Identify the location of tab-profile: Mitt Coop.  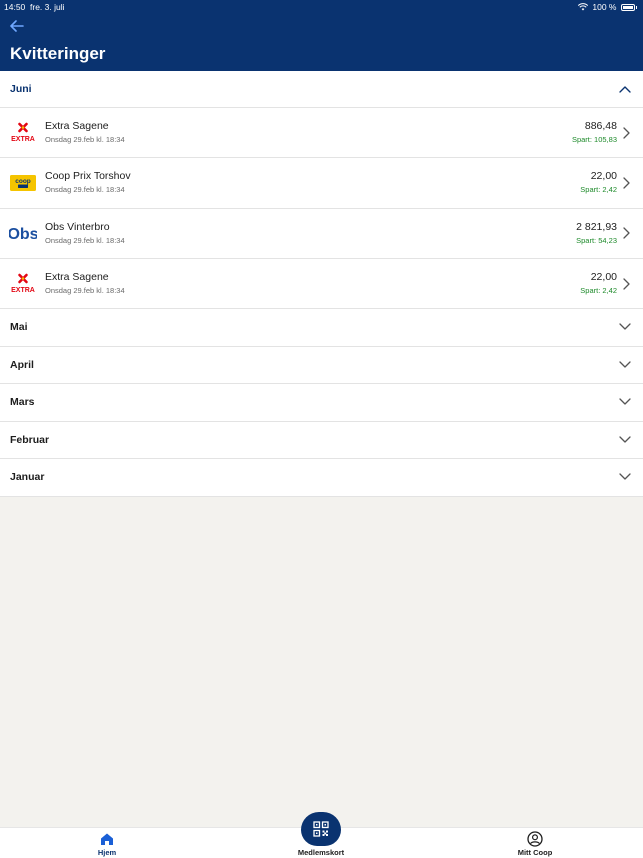
(535, 843).